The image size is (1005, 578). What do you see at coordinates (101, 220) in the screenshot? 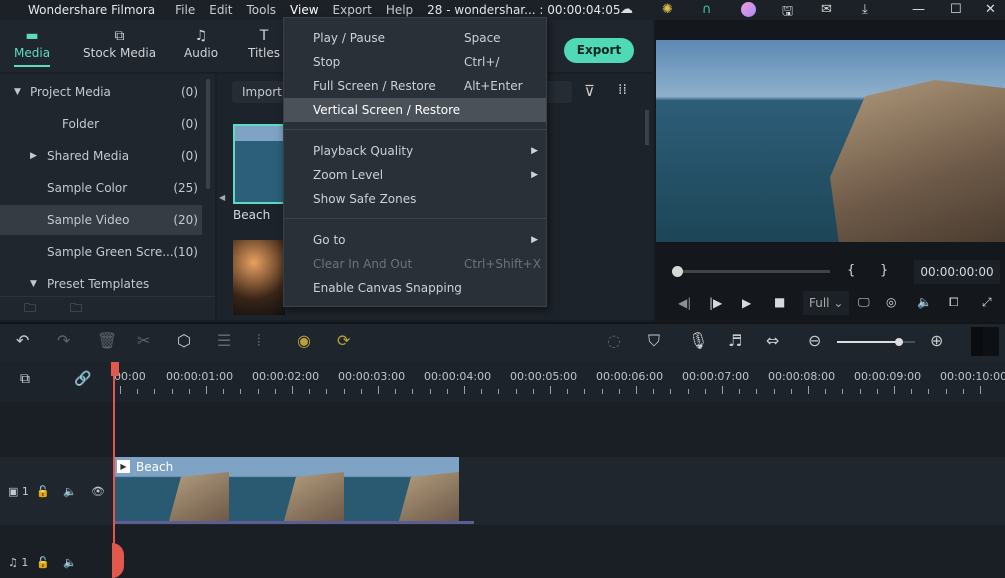
I see `sidebar-item-sample-video: Sample Video (20)` at bounding box center [101, 220].